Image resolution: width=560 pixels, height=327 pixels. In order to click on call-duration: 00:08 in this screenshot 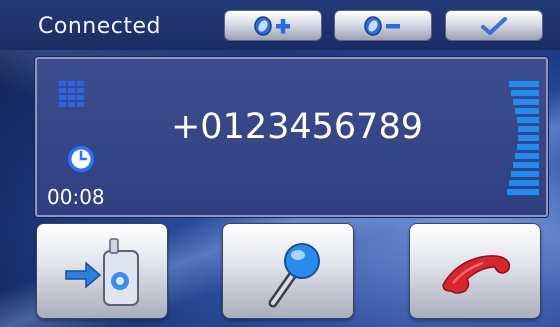, I will do `click(76, 197)`.